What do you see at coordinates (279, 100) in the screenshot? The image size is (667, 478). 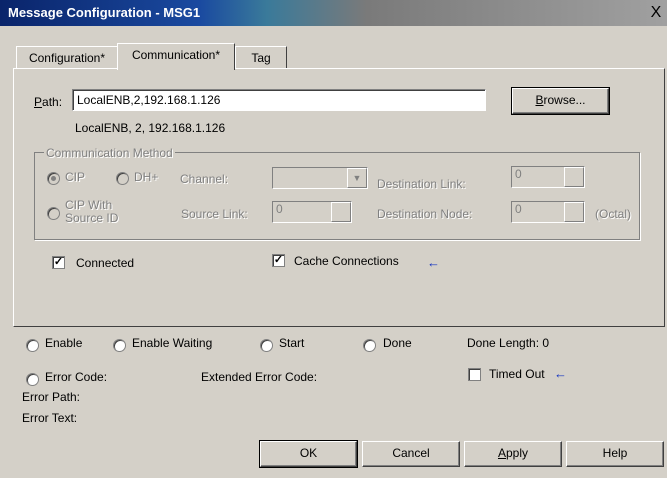 I see `path-input: LocalENB,2,192.168.1.126` at bounding box center [279, 100].